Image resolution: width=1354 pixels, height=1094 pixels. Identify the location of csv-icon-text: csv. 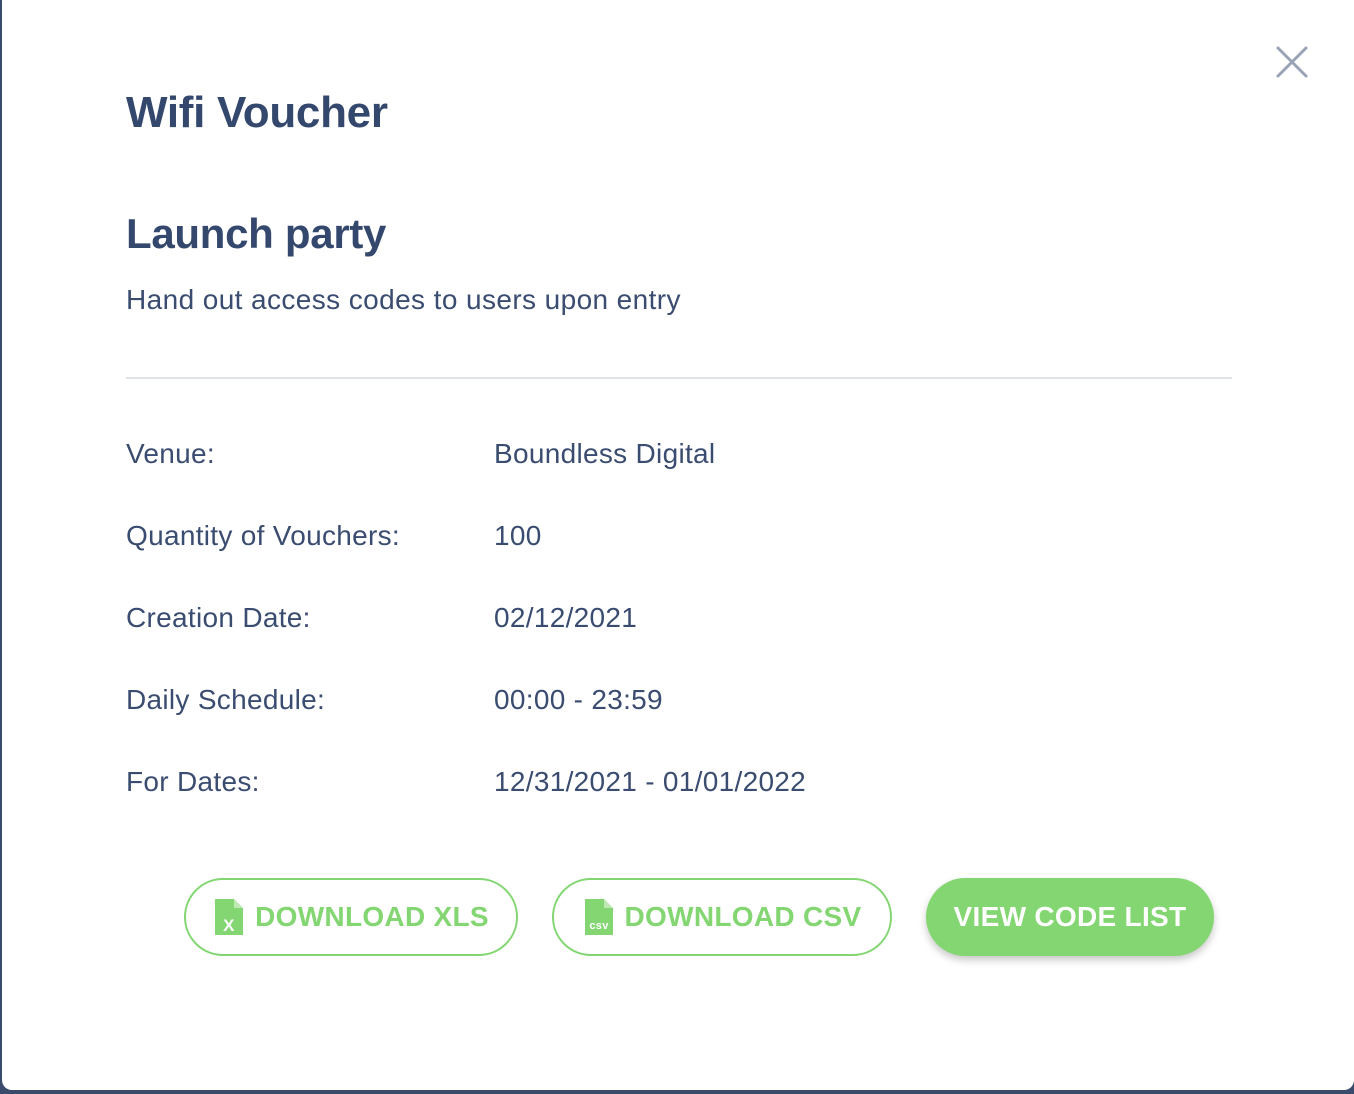
(599, 926).